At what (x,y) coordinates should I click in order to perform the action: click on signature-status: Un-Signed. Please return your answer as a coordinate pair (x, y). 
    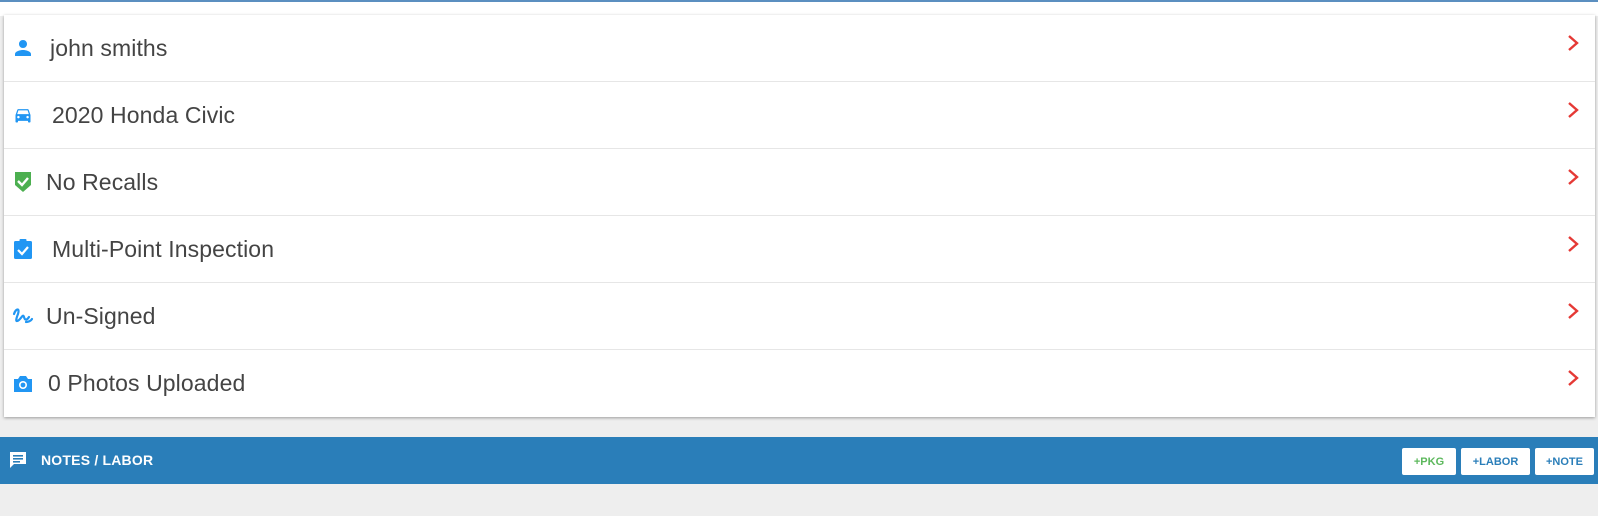
    Looking at the image, I should click on (101, 315).